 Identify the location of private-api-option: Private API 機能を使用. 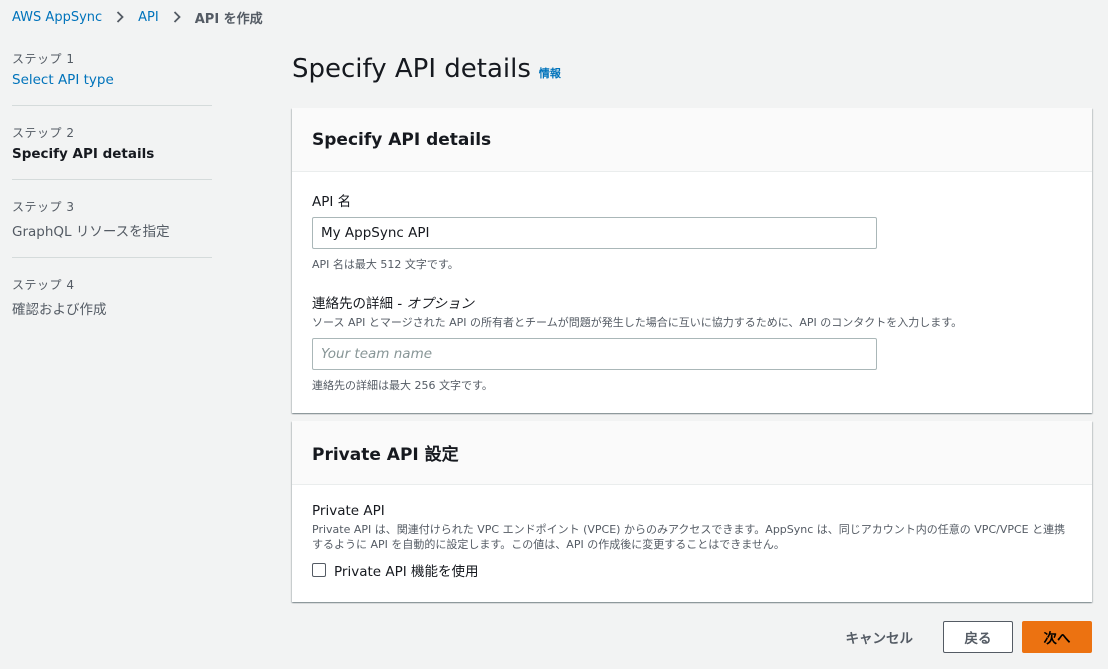
(692, 570).